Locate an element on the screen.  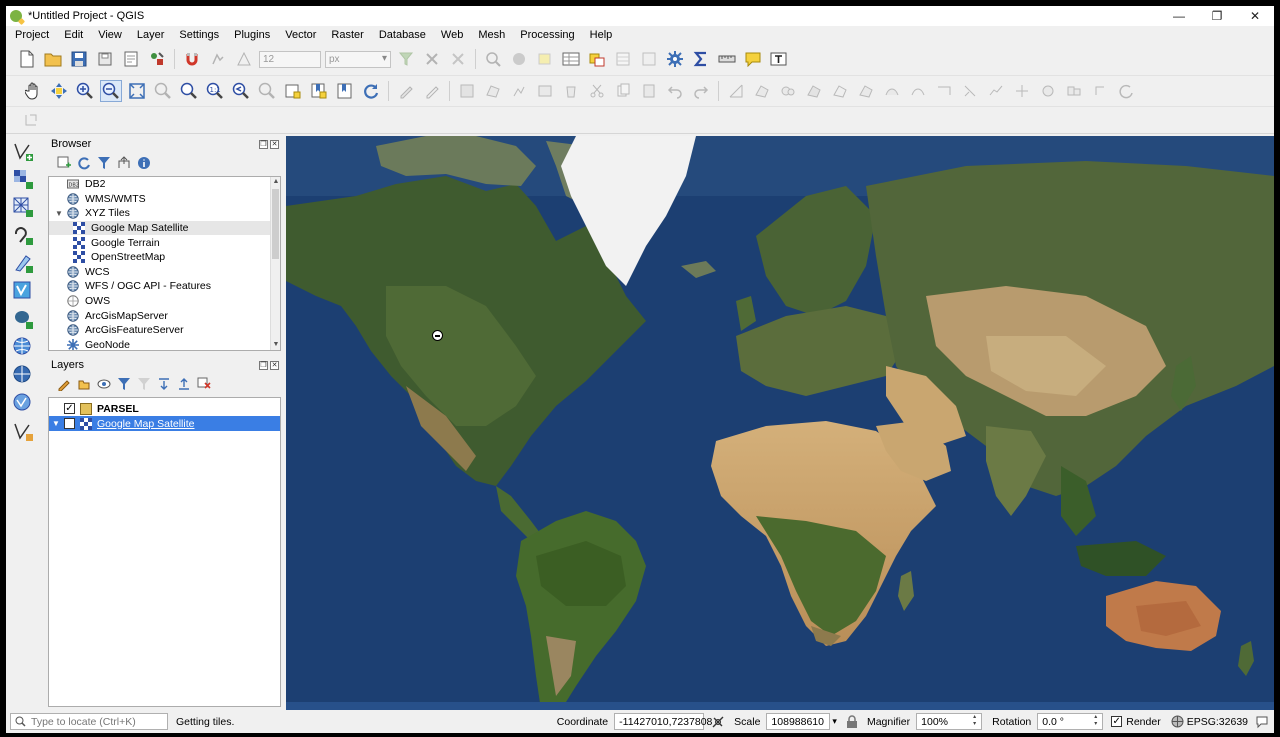
expand-arrow-icon: ▼ is located at coordinates (59, 213).